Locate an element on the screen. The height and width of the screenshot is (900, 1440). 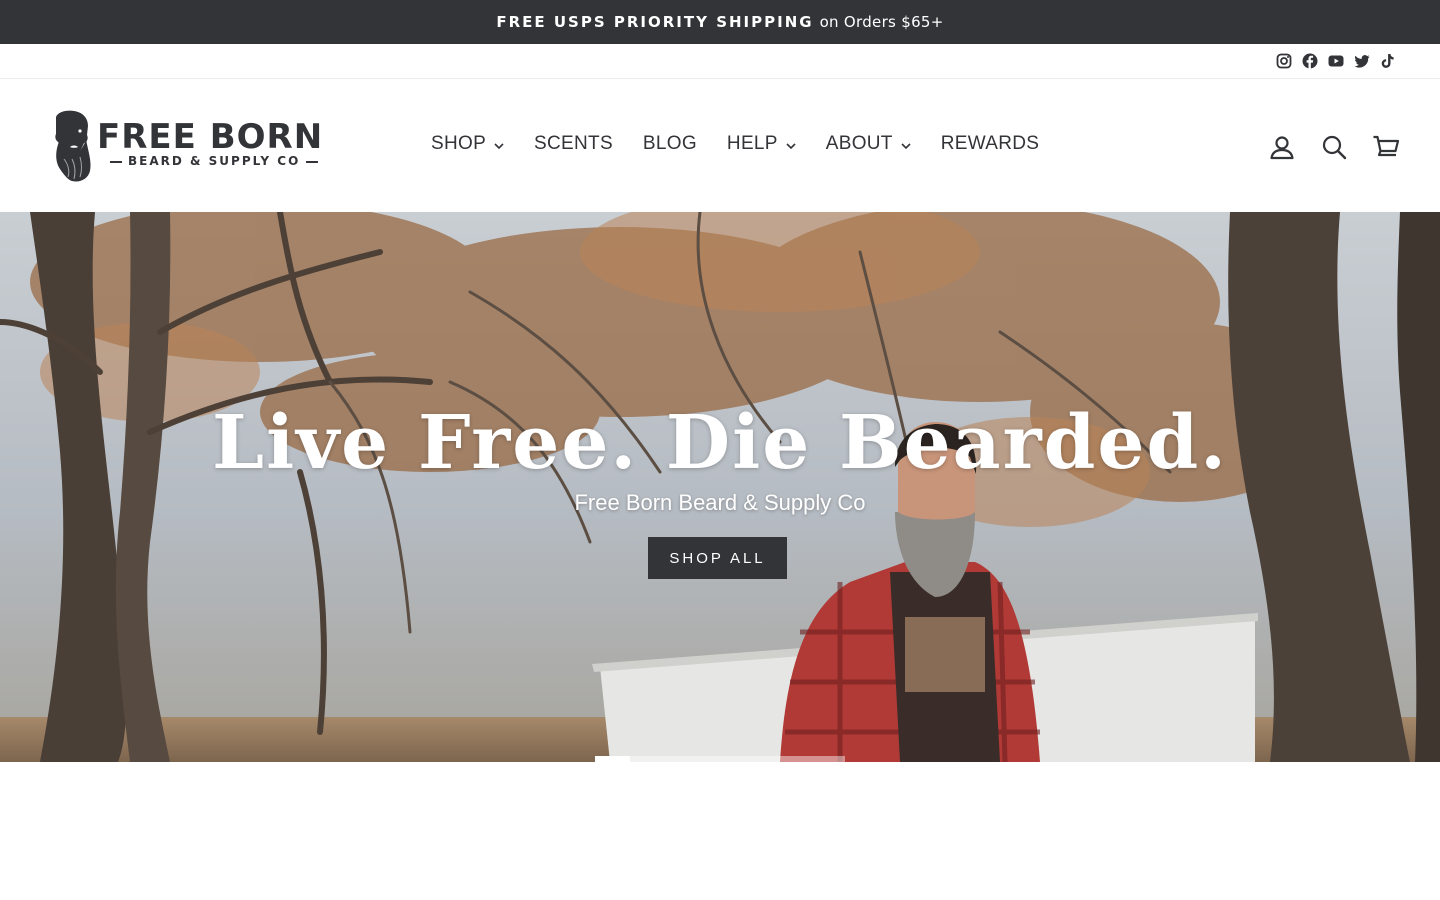
nav-item-label: SCENTS is located at coordinates (573, 143).